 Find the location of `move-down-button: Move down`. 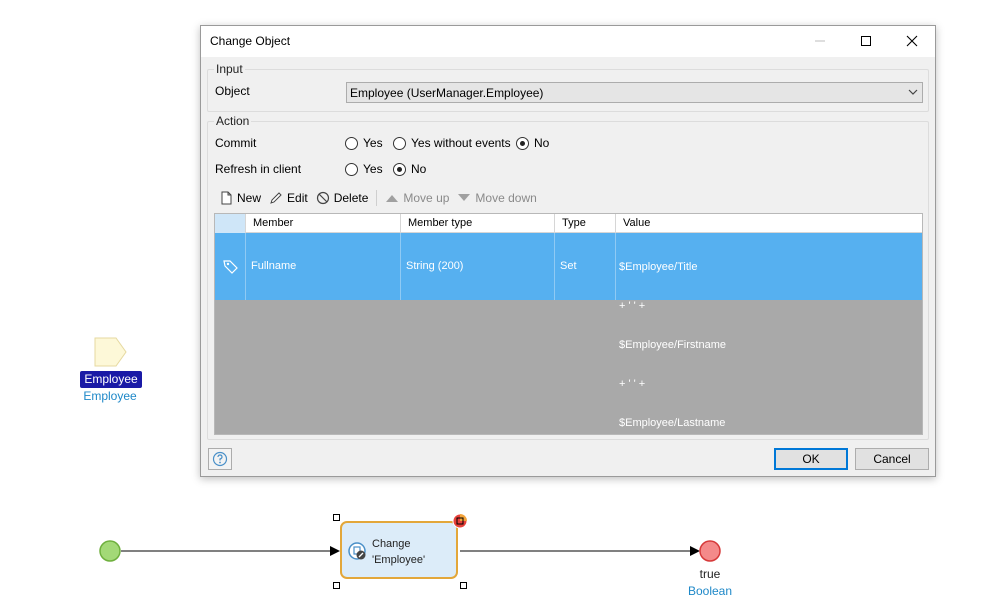

move-down-button: Move down is located at coordinates (497, 198).